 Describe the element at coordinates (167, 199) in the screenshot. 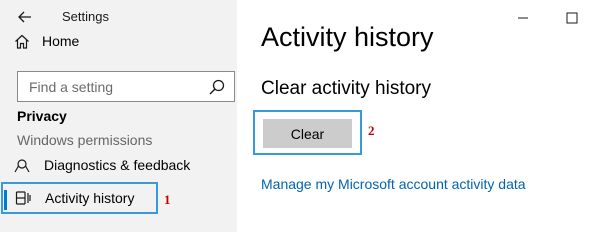

I see `step-marker-1: 1` at that location.